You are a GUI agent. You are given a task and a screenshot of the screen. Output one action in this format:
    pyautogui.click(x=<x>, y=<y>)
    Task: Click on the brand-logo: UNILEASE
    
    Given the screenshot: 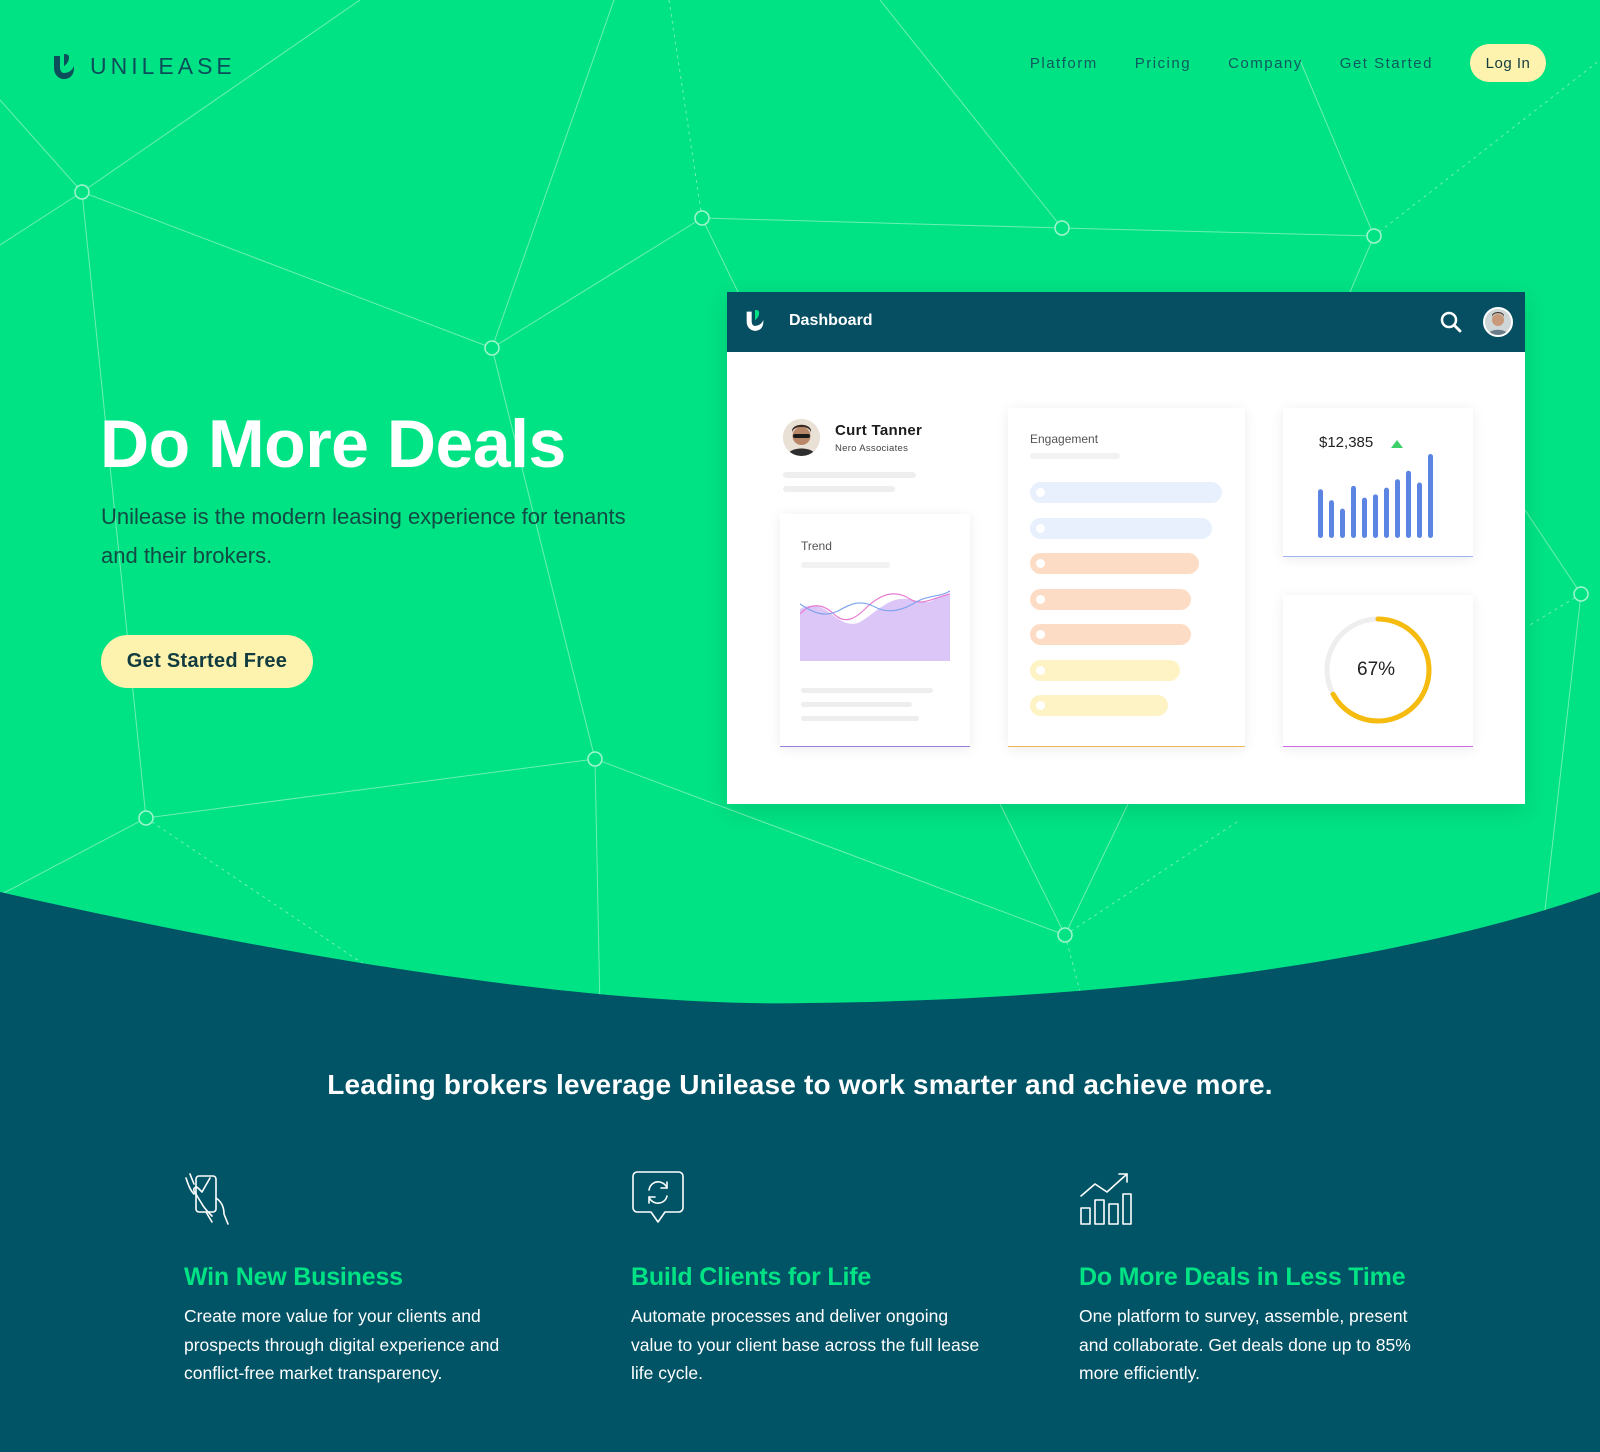 What is the action you would take?
    pyautogui.click(x=144, y=66)
    